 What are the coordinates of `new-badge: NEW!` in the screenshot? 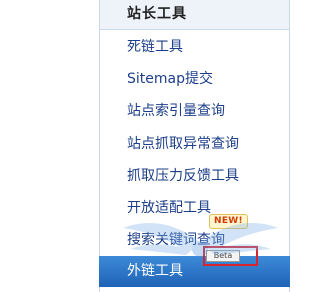 It's located at (228, 221).